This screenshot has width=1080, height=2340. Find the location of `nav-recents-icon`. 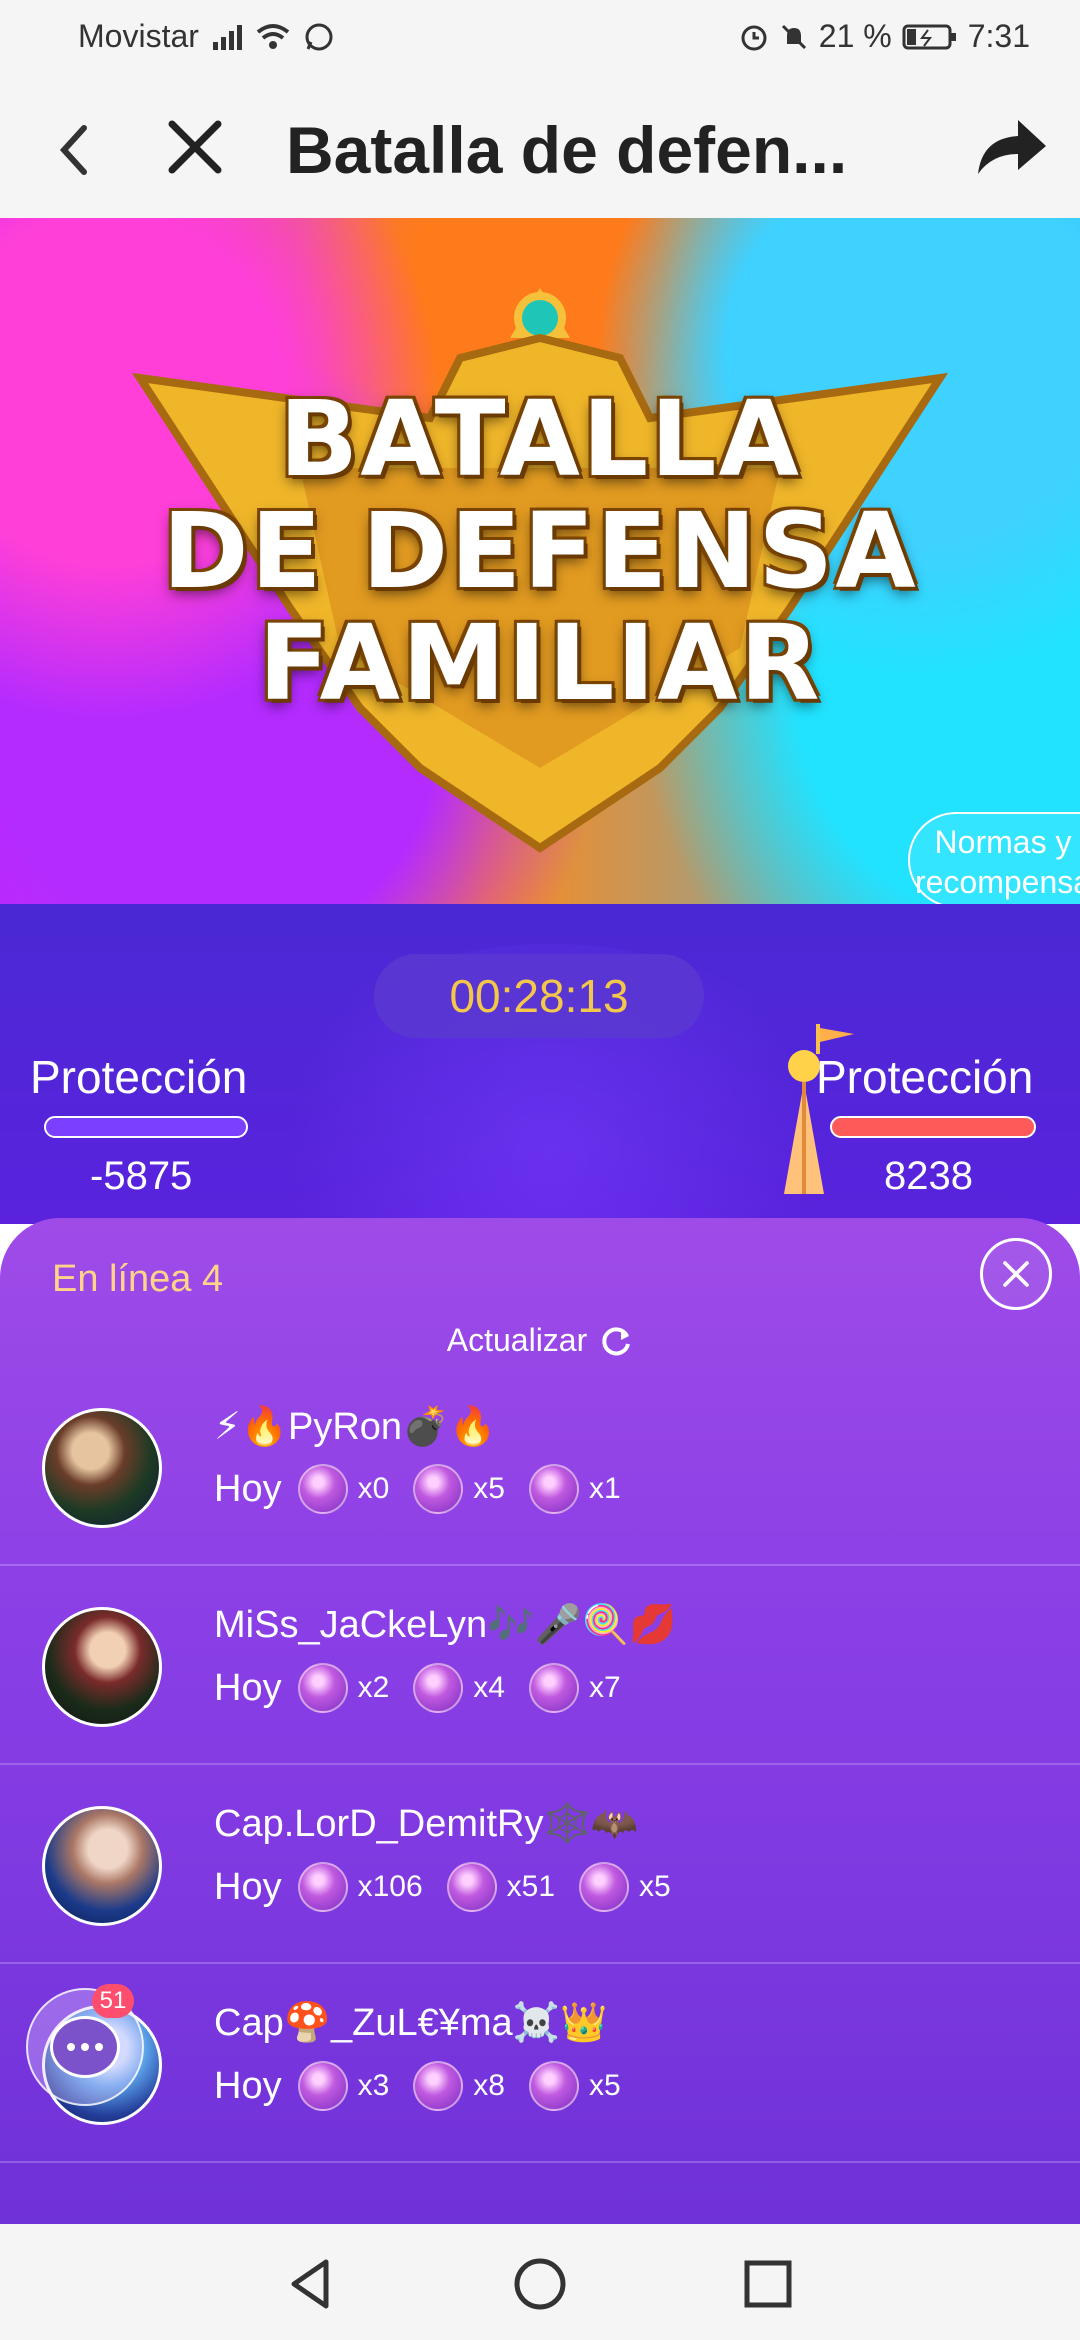

nav-recents-icon is located at coordinates (768, 2284).